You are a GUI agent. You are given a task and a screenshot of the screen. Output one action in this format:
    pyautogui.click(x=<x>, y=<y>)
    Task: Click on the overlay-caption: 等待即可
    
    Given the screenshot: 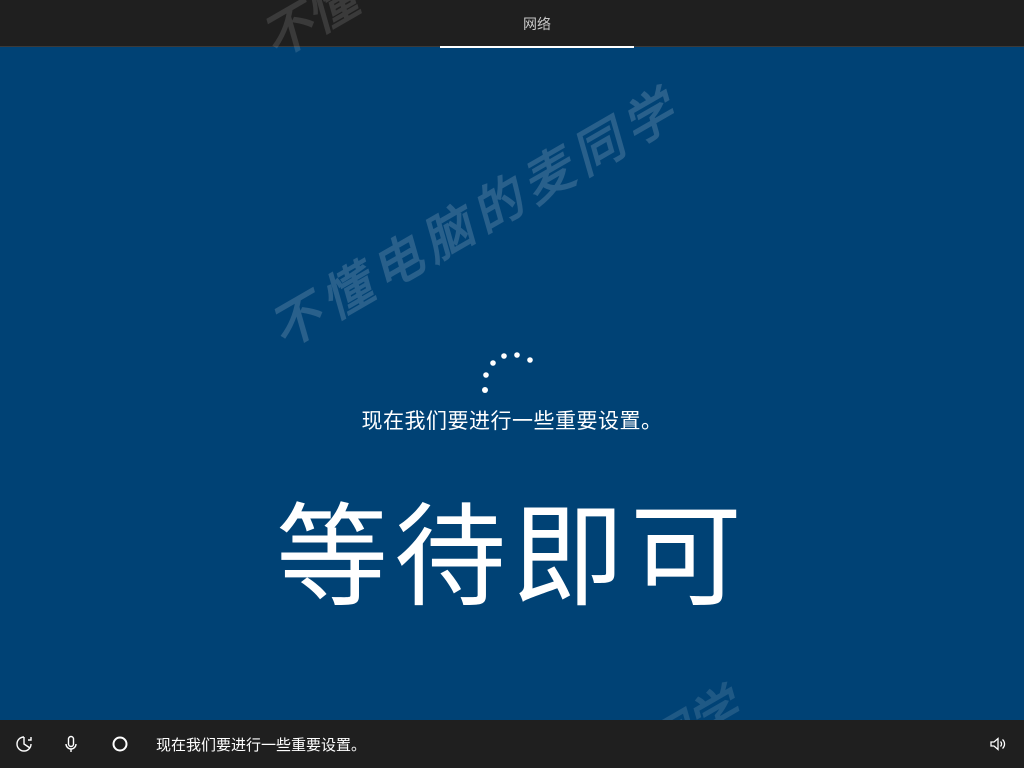 What is the action you would take?
    pyautogui.click(x=512, y=558)
    